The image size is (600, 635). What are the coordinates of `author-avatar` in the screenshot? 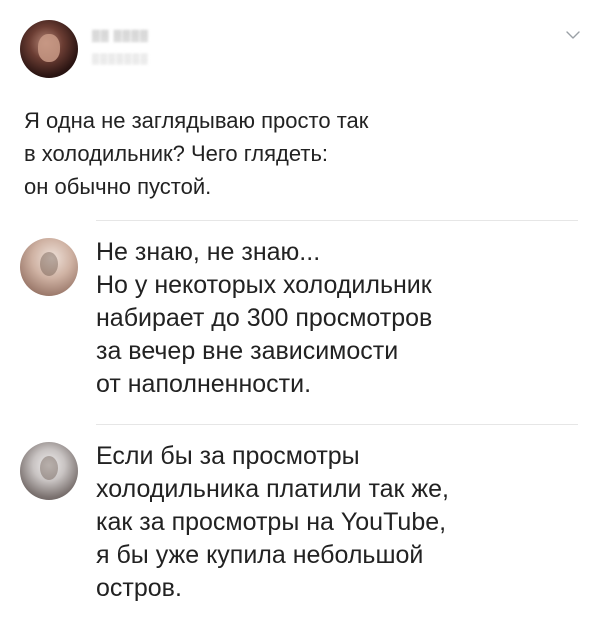 It's located at (49, 49).